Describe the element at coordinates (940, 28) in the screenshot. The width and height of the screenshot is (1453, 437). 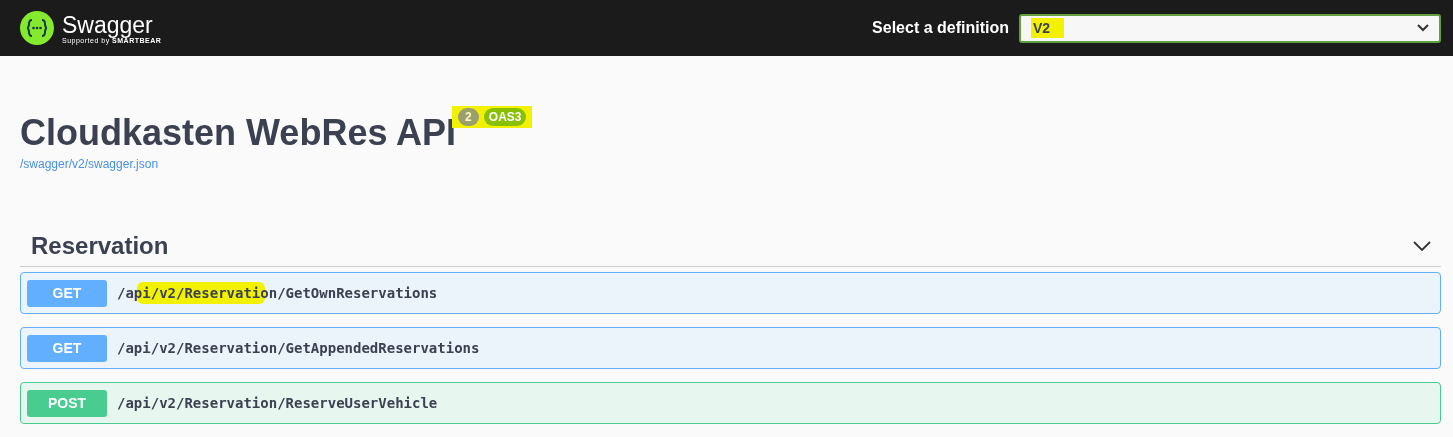
I see `definition-label: Select a definition` at that location.